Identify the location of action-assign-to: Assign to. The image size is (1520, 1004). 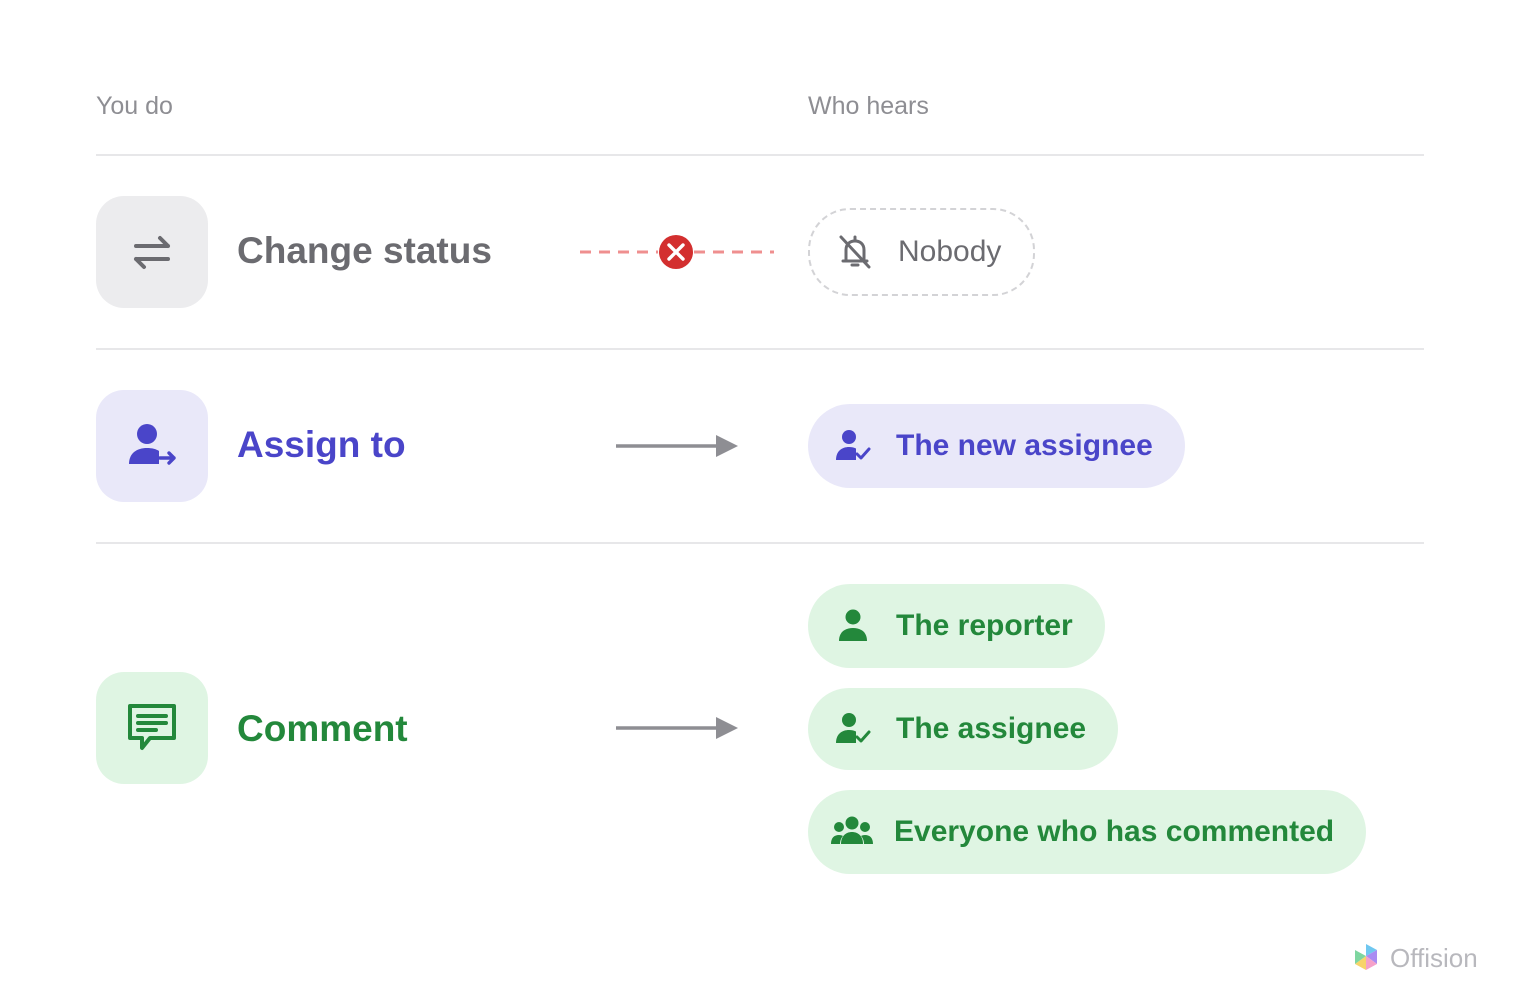
(321, 444).